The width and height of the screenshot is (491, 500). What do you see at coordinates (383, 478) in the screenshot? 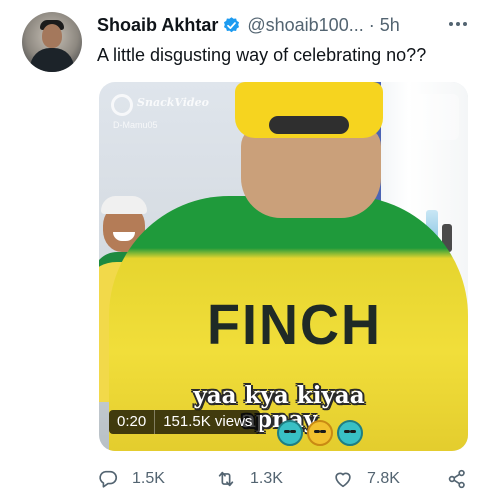
I see `like-count: 7.8K` at bounding box center [383, 478].